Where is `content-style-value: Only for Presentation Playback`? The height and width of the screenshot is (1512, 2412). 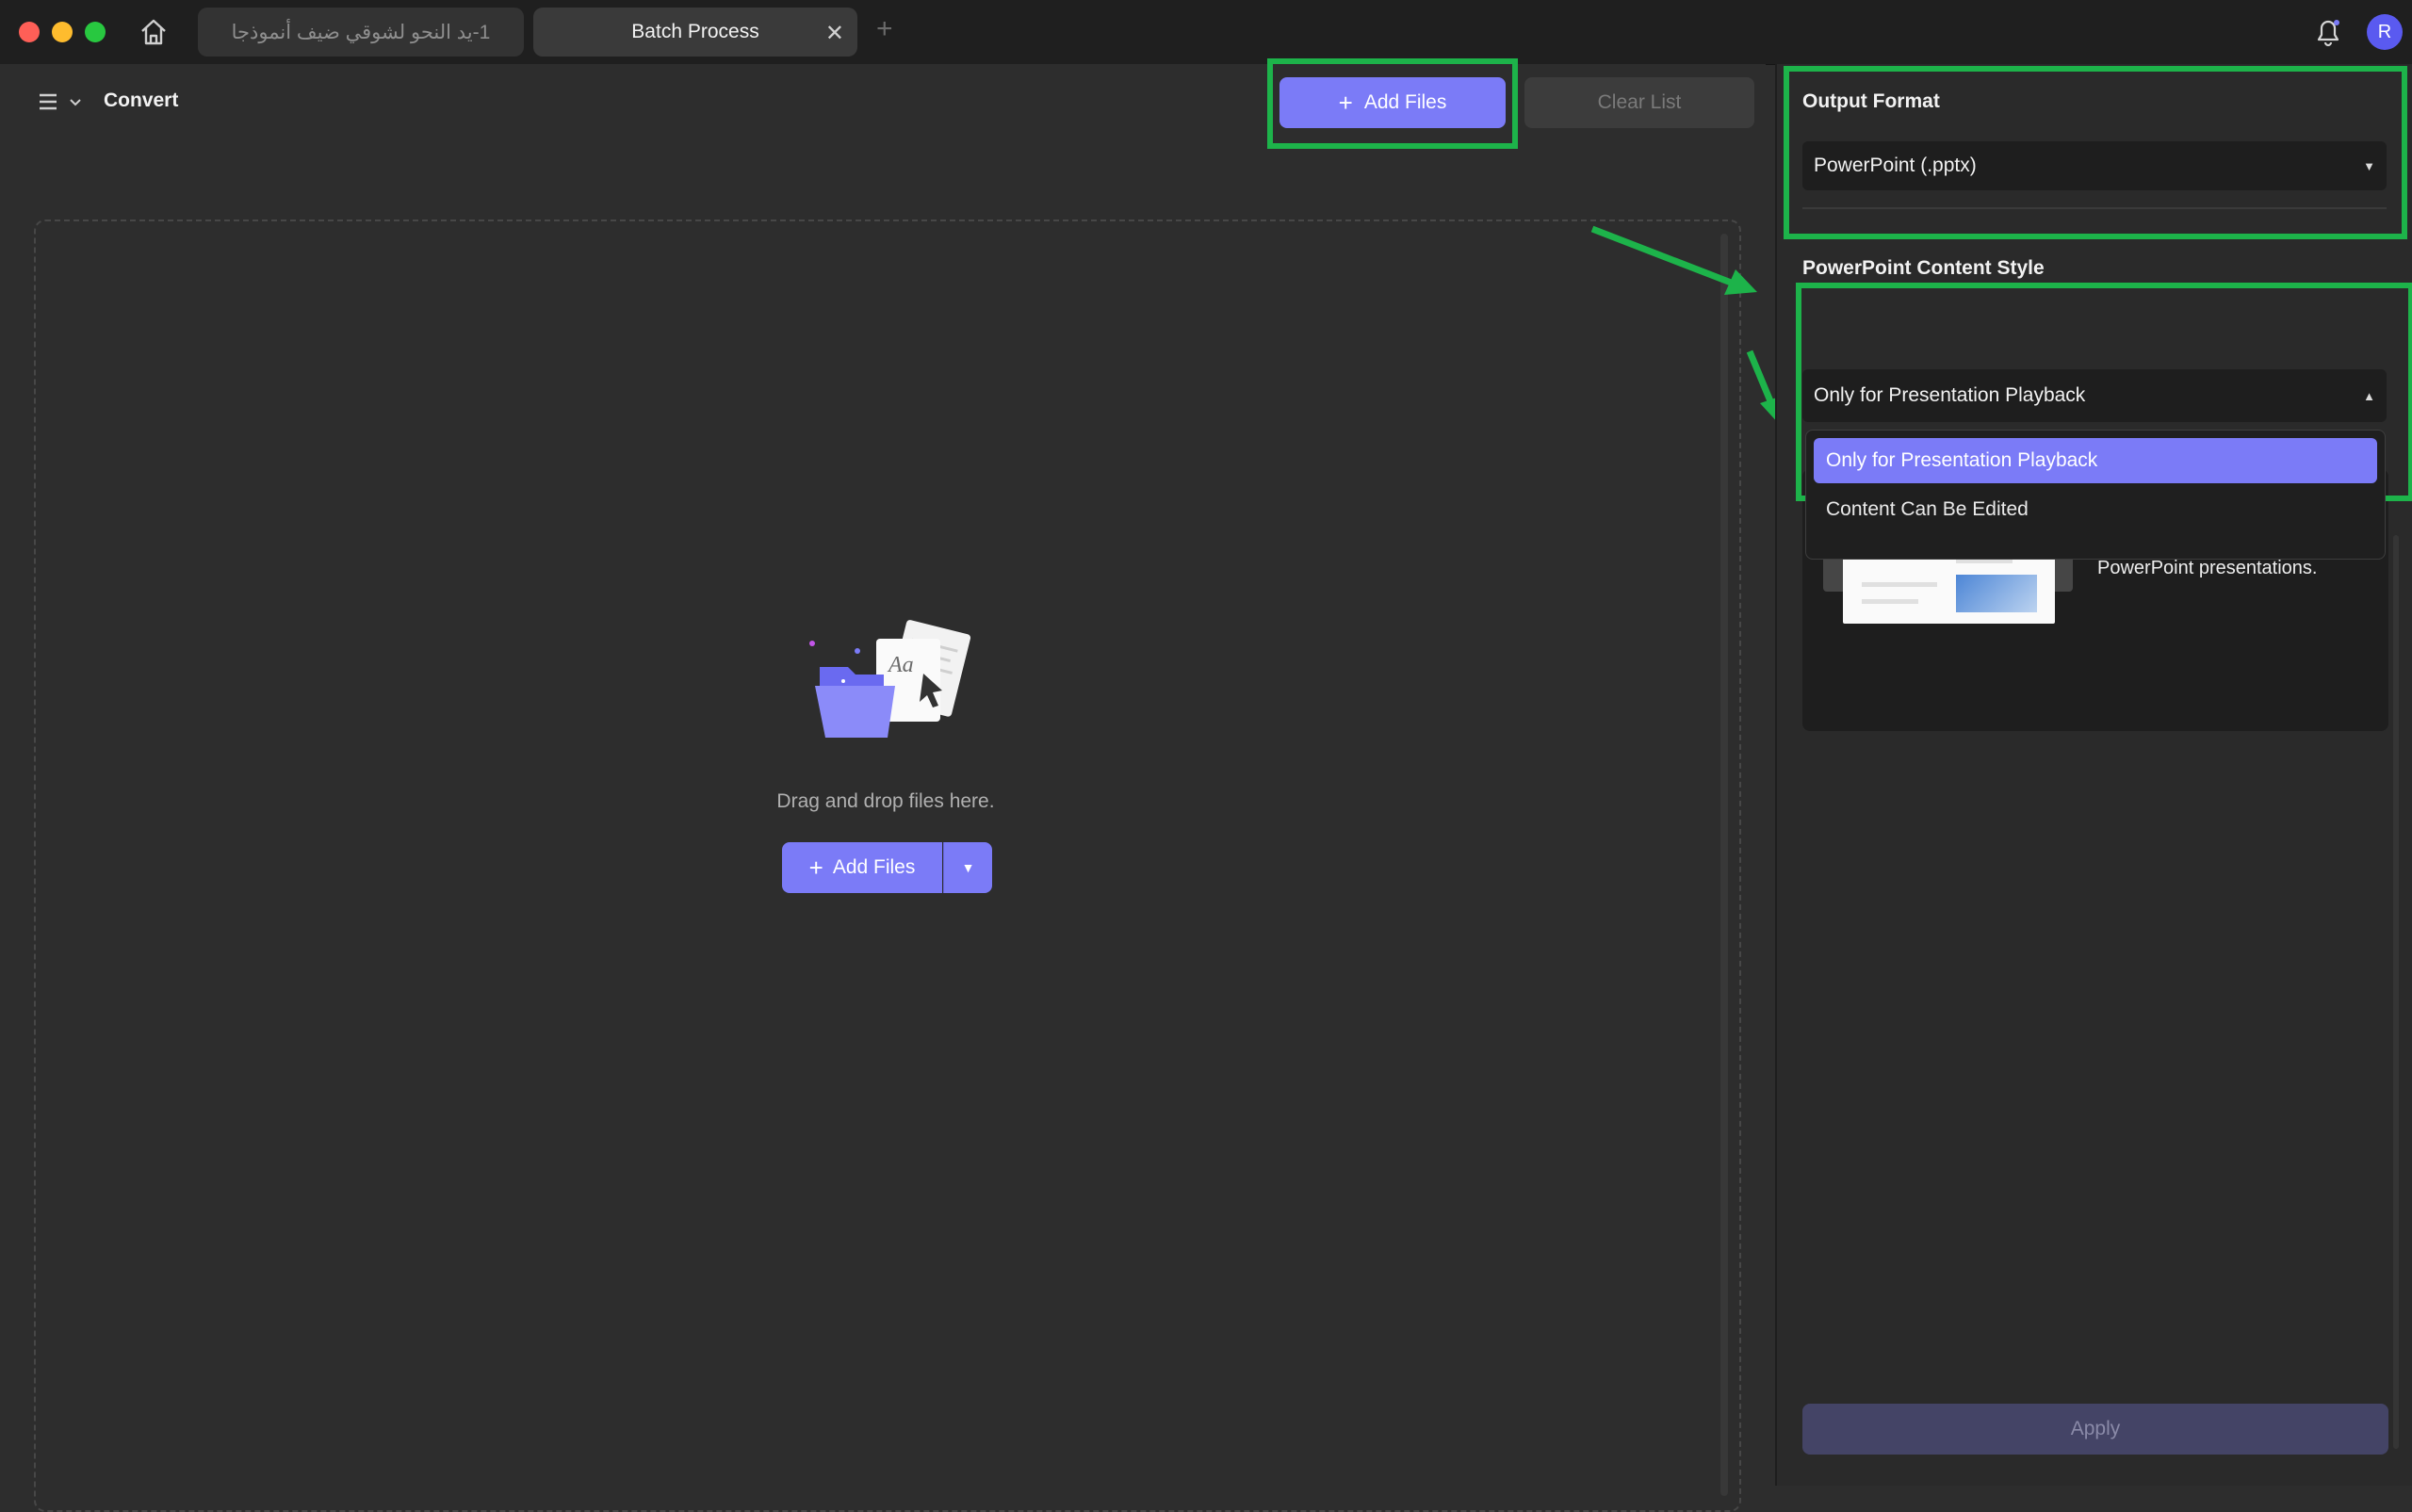
content-style-value: Only for Presentation Playback is located at coordinates (1950, 395).